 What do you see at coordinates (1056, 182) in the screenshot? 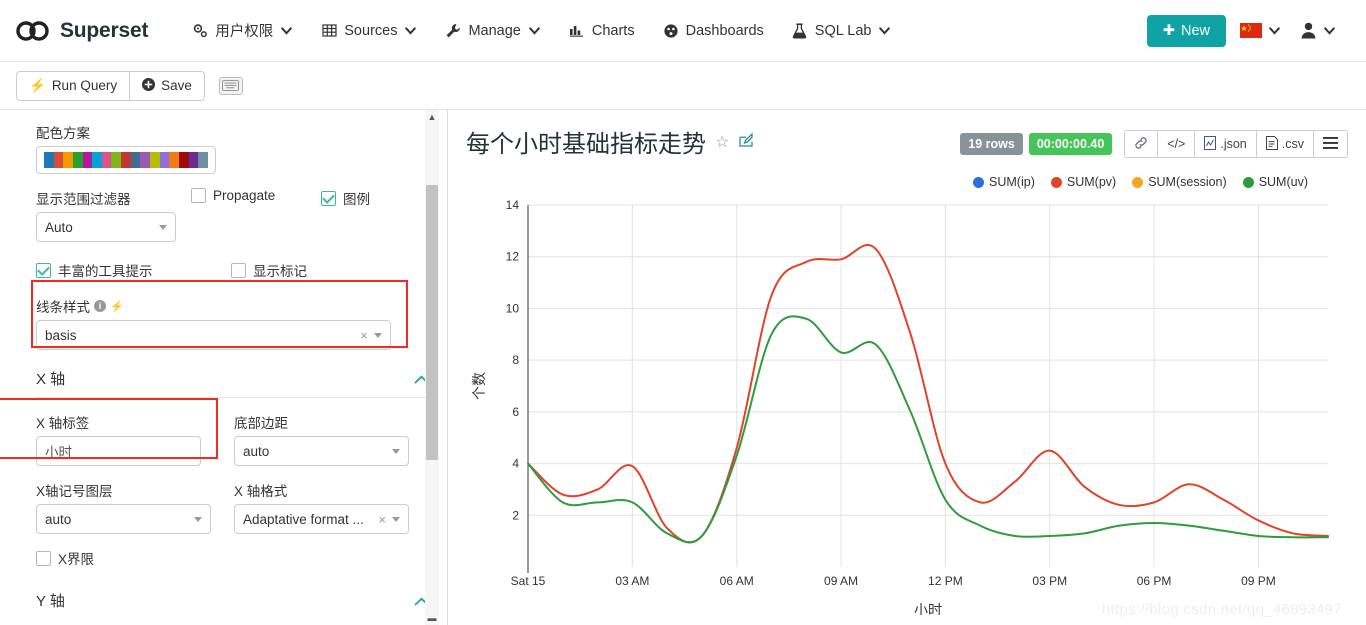
I see `legend-color-dot` at bounding box center [1056, 182].